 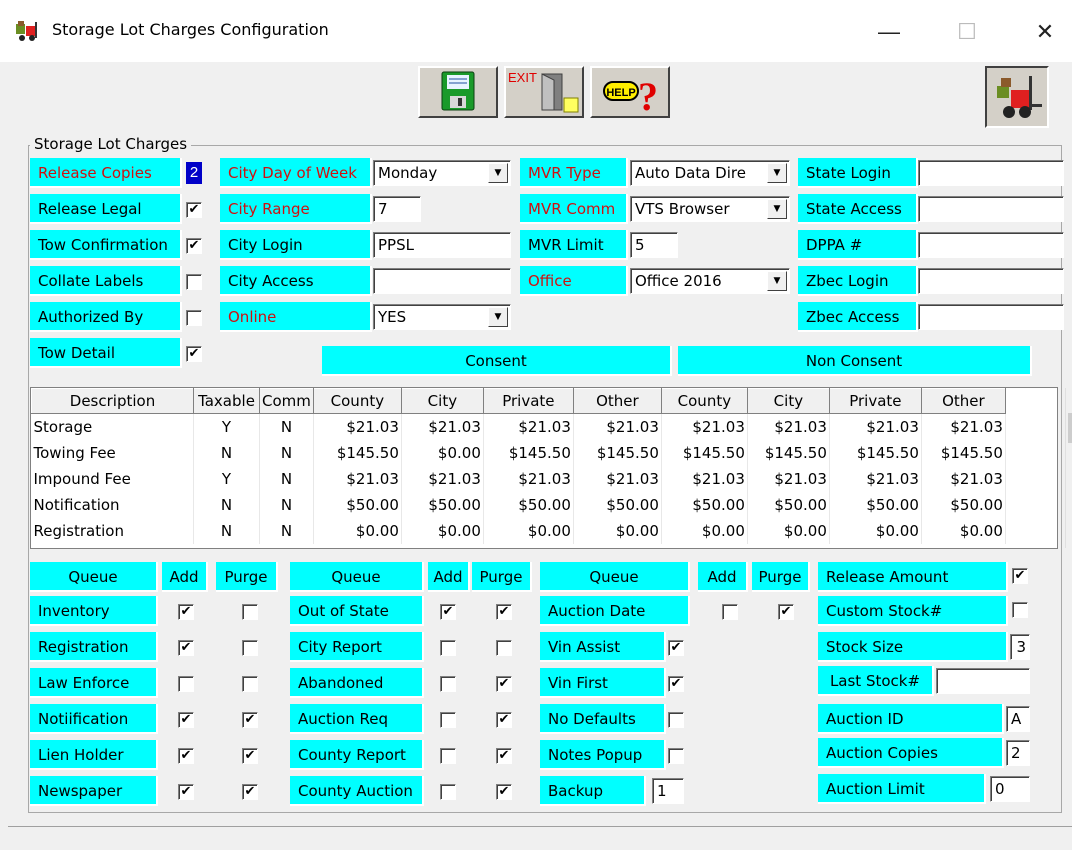 I want to click on queue-inventory-add-checkbox: ✔, so click(x=186, y=612).